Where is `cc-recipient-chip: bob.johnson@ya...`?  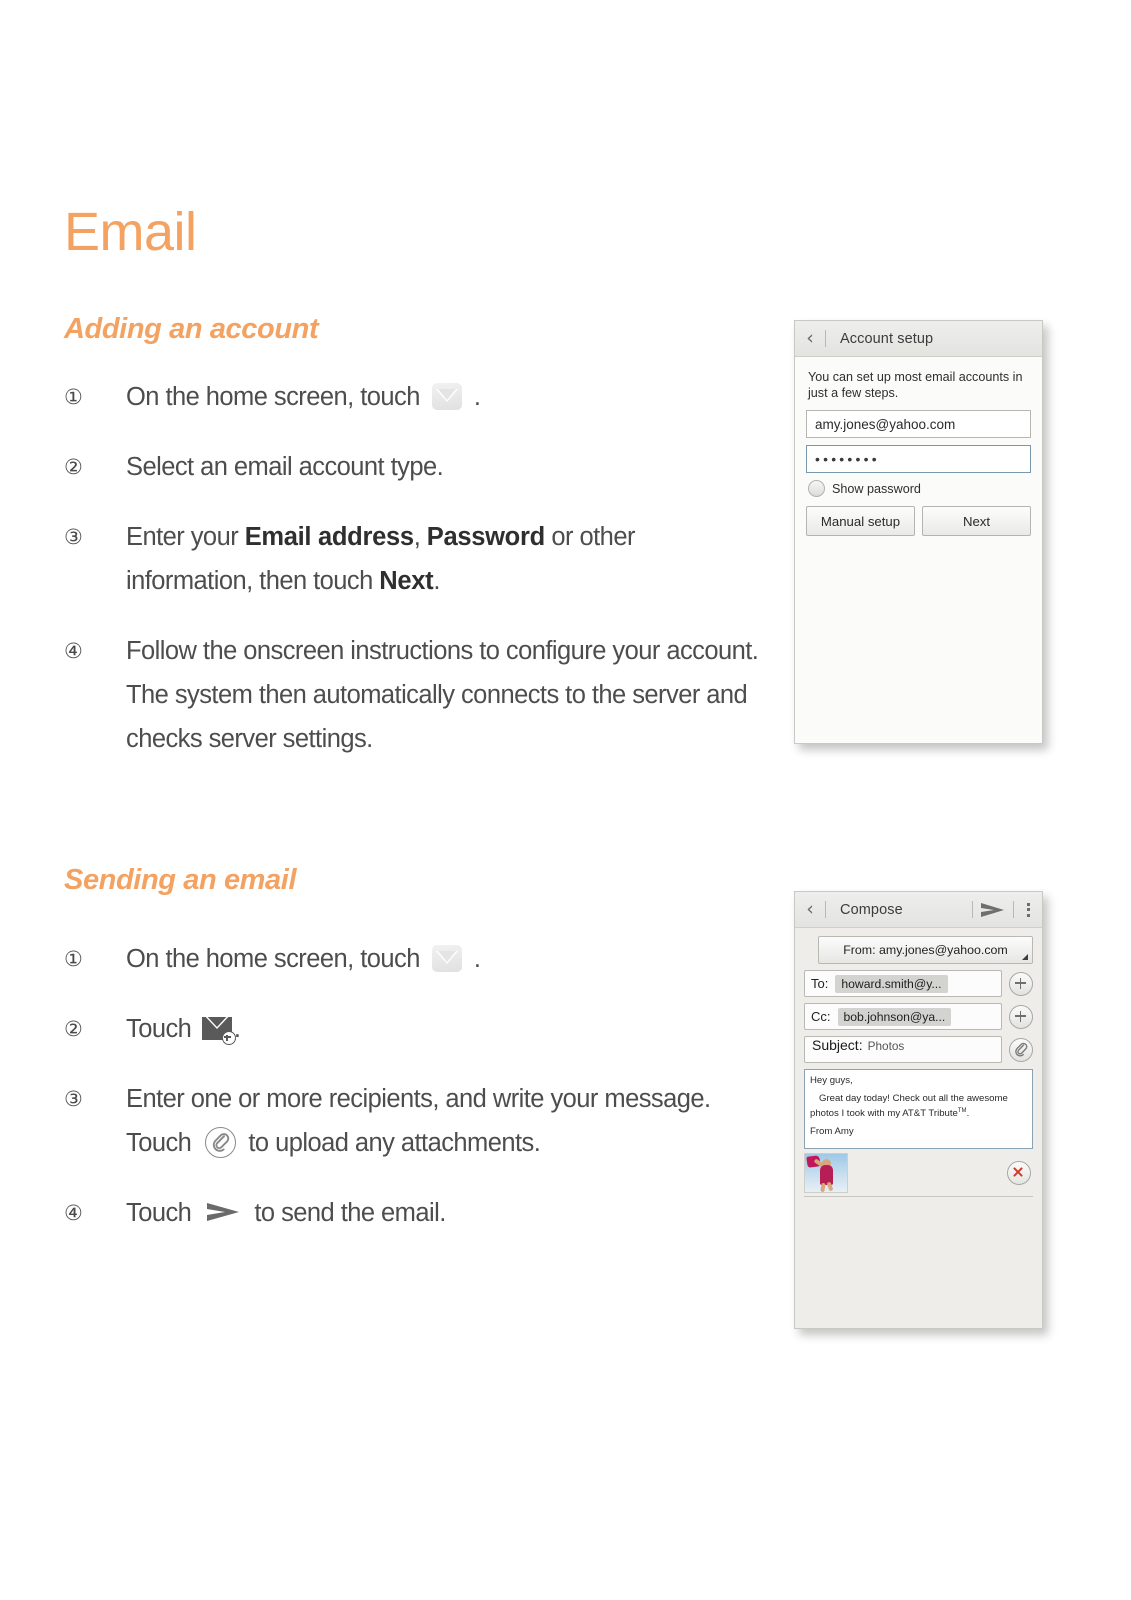 cc-recipient-chip: bob.johnson@ya... is located at coordinates (894, 1016).